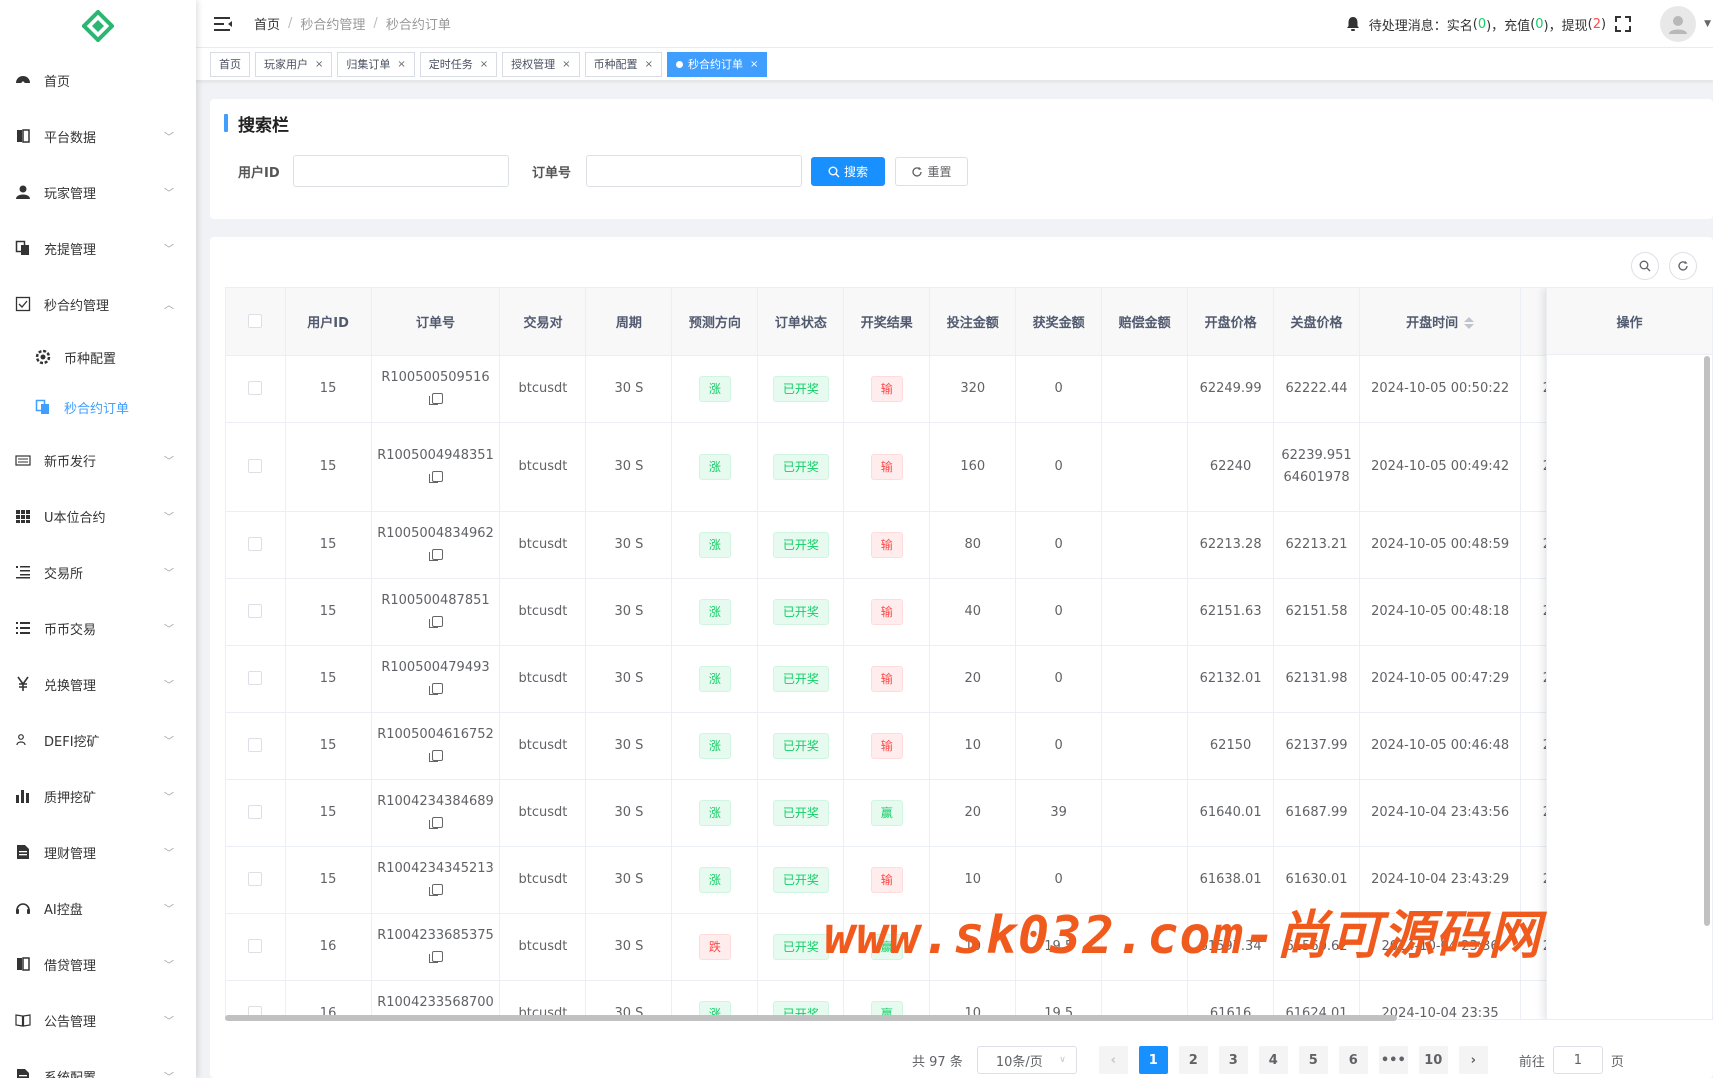 The width and height of the screenshot is (1713, 1078). Describe the element at coordinates (98, 407) in the screenshot. I see `sidebar-subitem-1: 秒合约订单` at that location.